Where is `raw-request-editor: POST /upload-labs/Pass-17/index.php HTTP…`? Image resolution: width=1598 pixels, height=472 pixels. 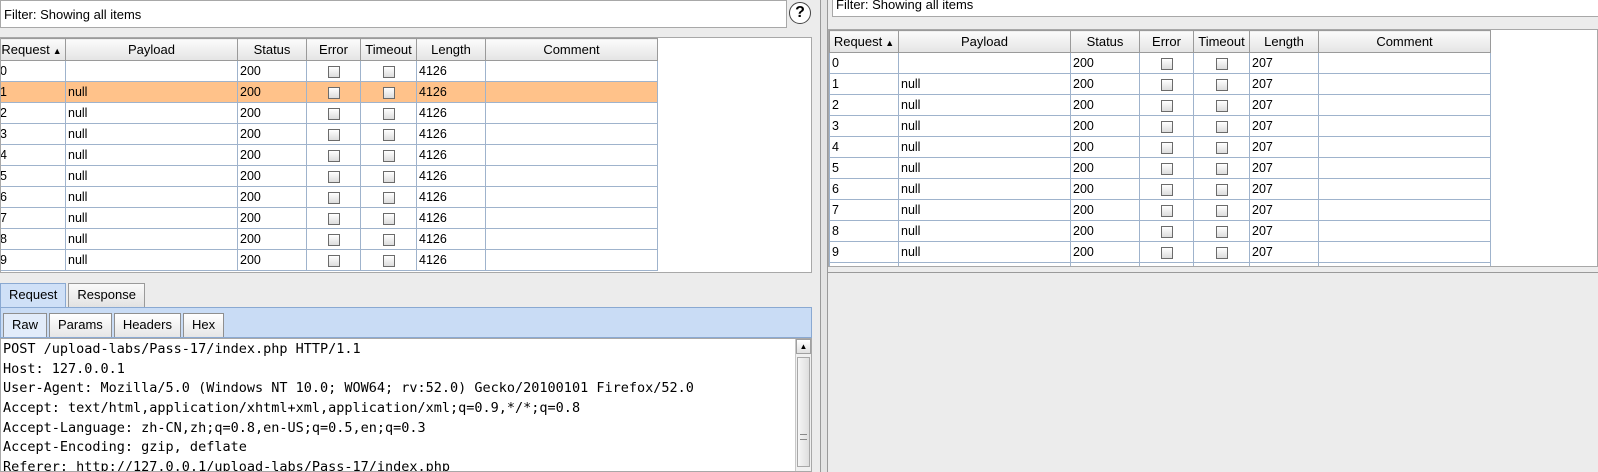
raw-request-editor: POST /upload-labs/Pass-17/index.php HTTP… is located at coordinates (406, 405).